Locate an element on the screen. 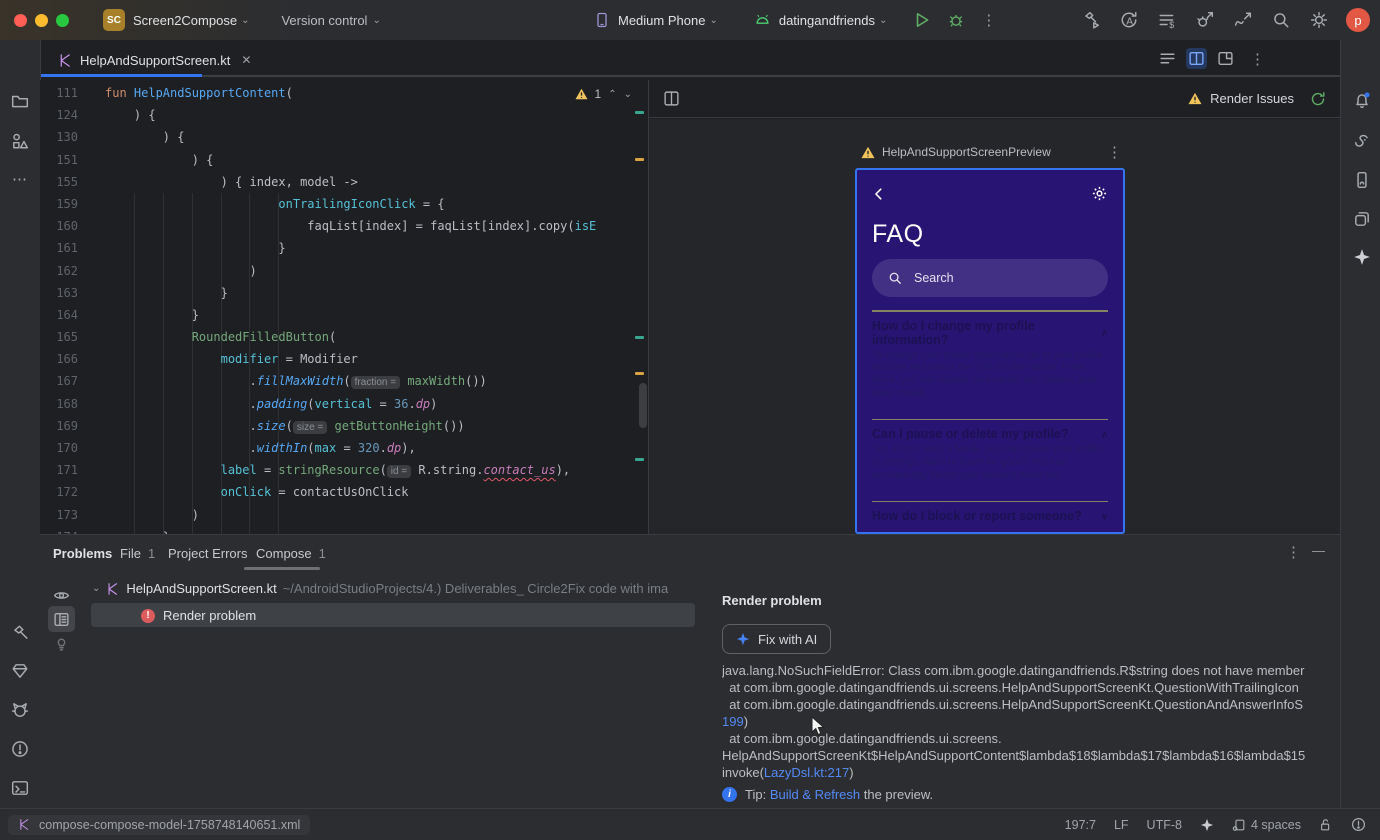  profiler-icon is located at coordinates (1243, 20).